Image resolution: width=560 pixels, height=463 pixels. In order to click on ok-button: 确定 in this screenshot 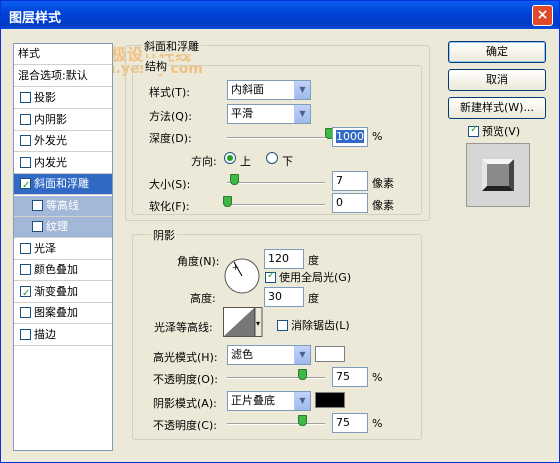, I will do `click(497, 52)`.